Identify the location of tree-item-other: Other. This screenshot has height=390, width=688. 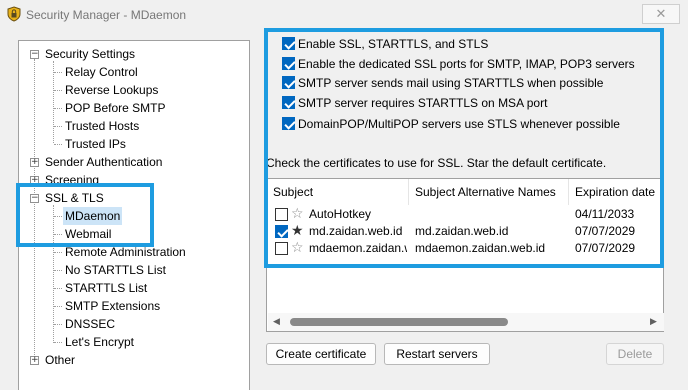
(60, 360).